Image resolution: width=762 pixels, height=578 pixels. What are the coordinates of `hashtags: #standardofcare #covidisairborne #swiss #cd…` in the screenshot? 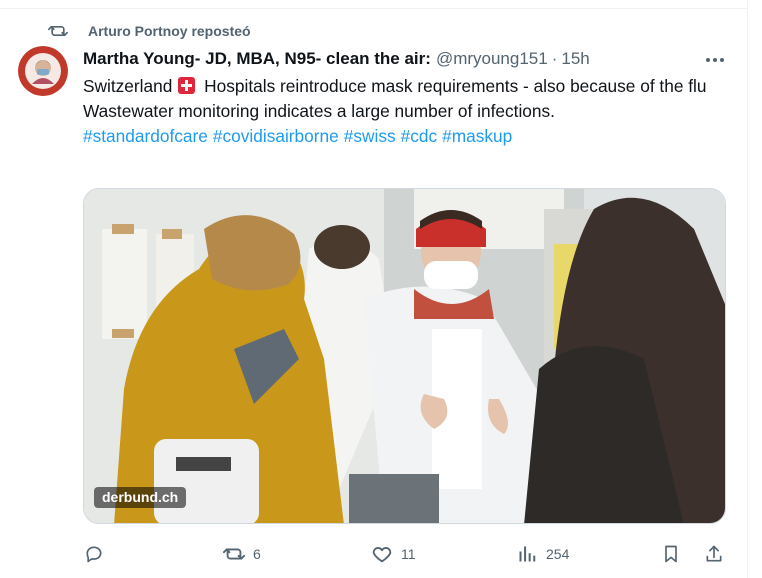 It's located at (408, 136).